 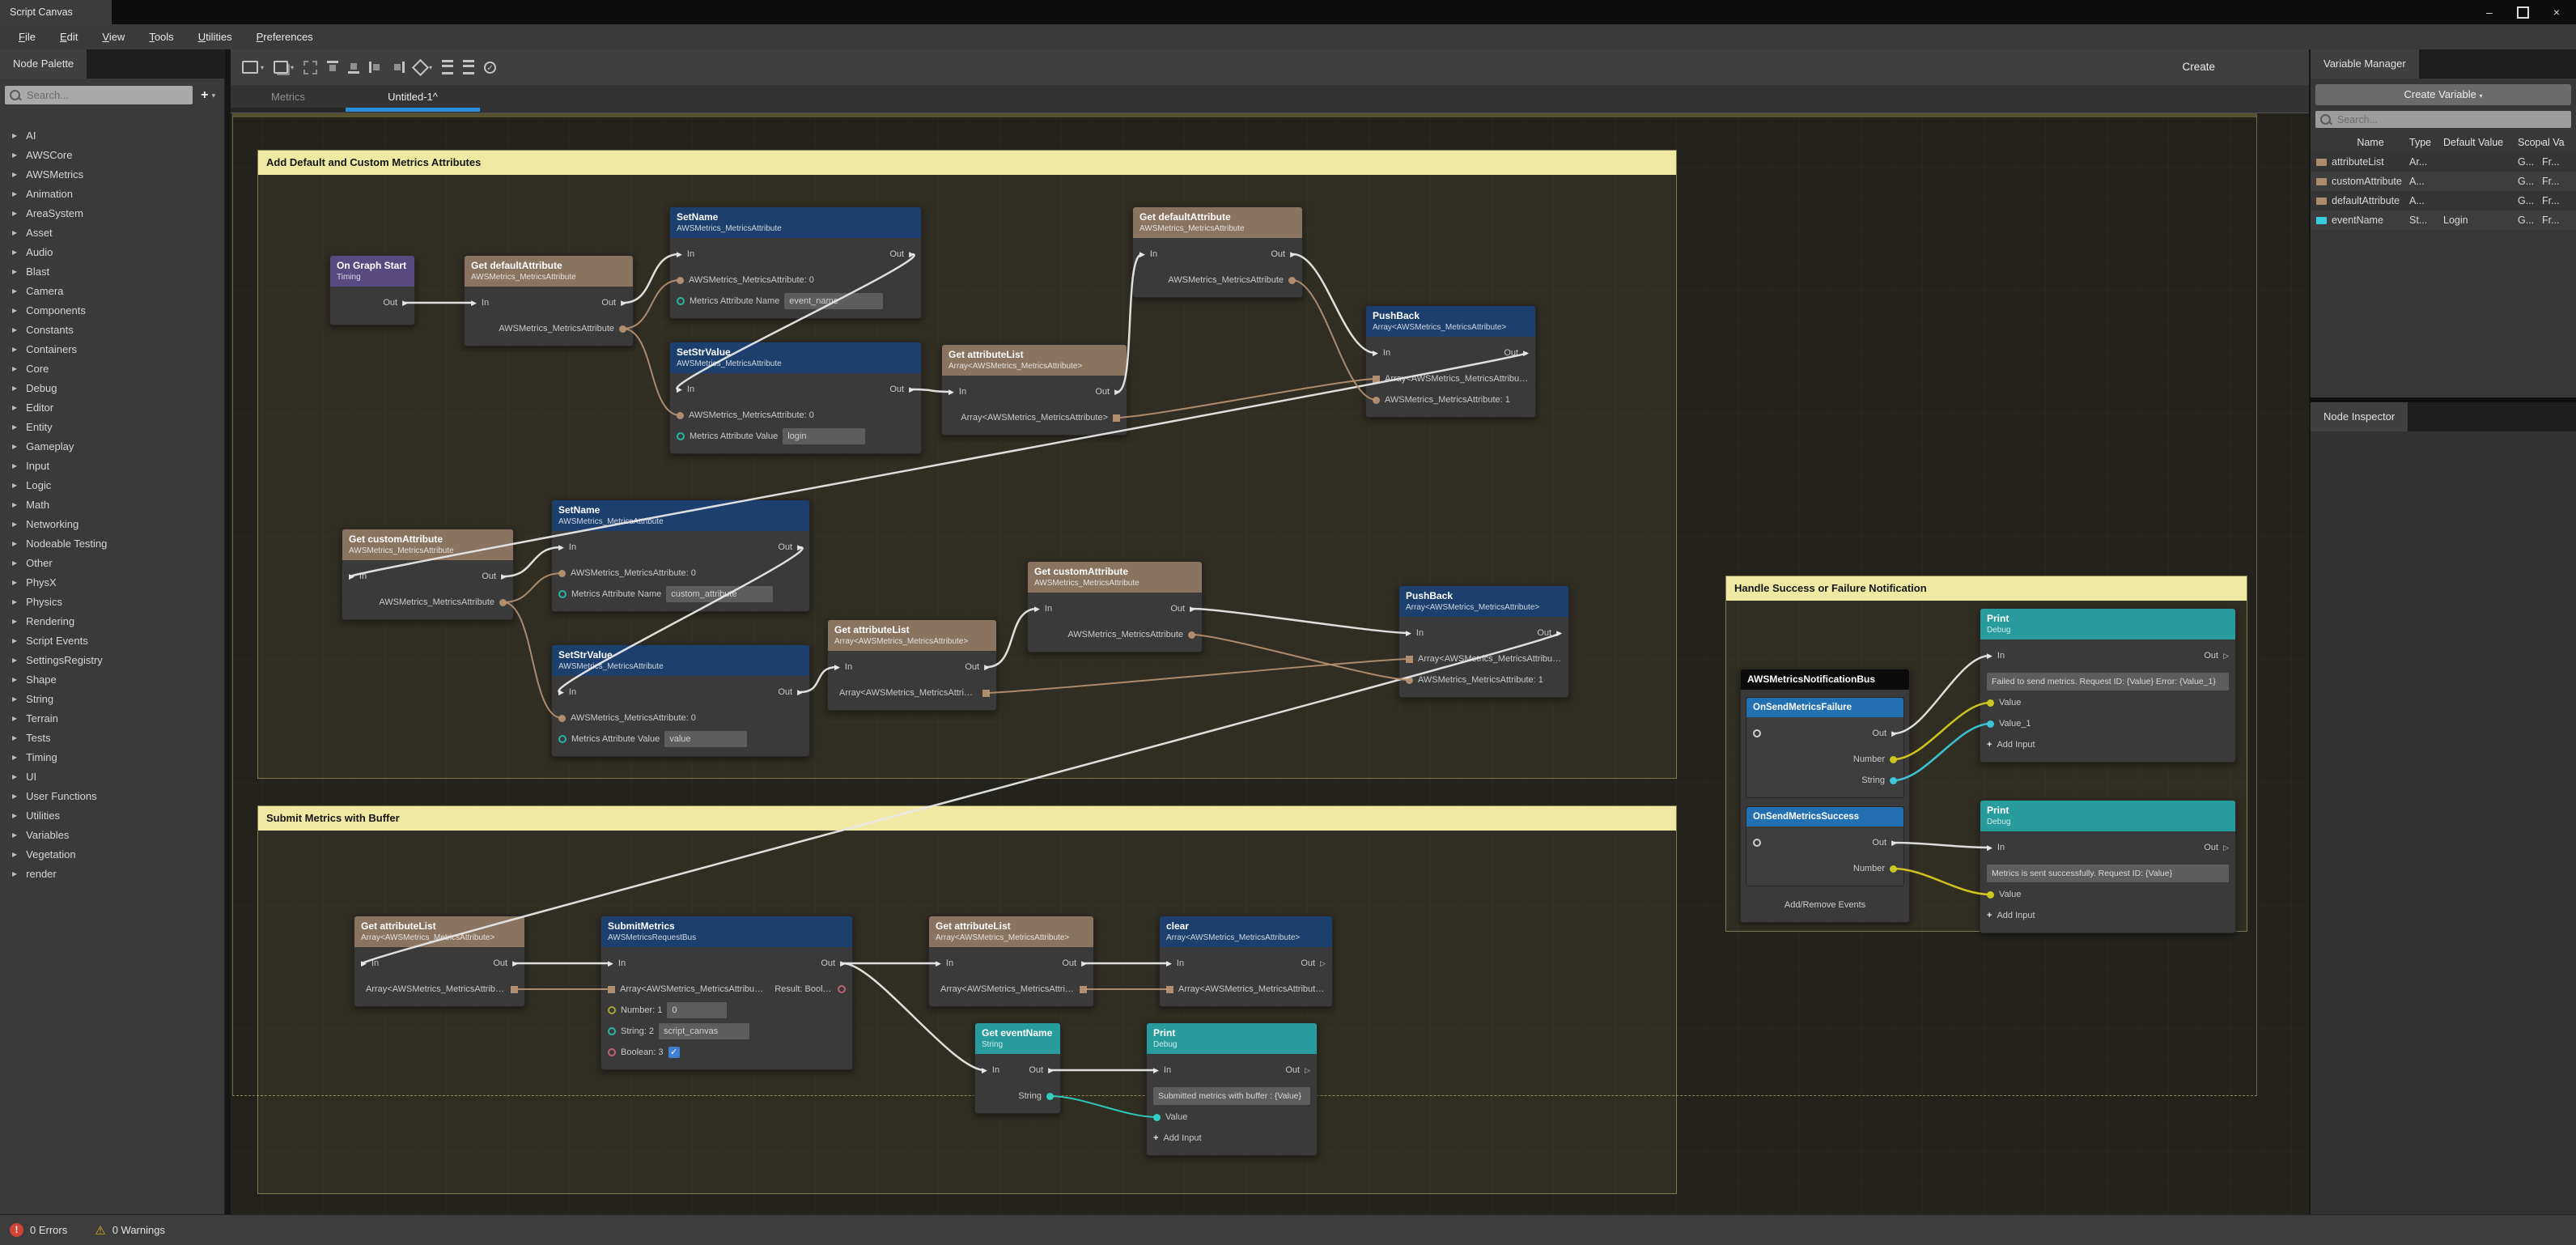 I want to click on variable-search, so click(x=2443, y=120).